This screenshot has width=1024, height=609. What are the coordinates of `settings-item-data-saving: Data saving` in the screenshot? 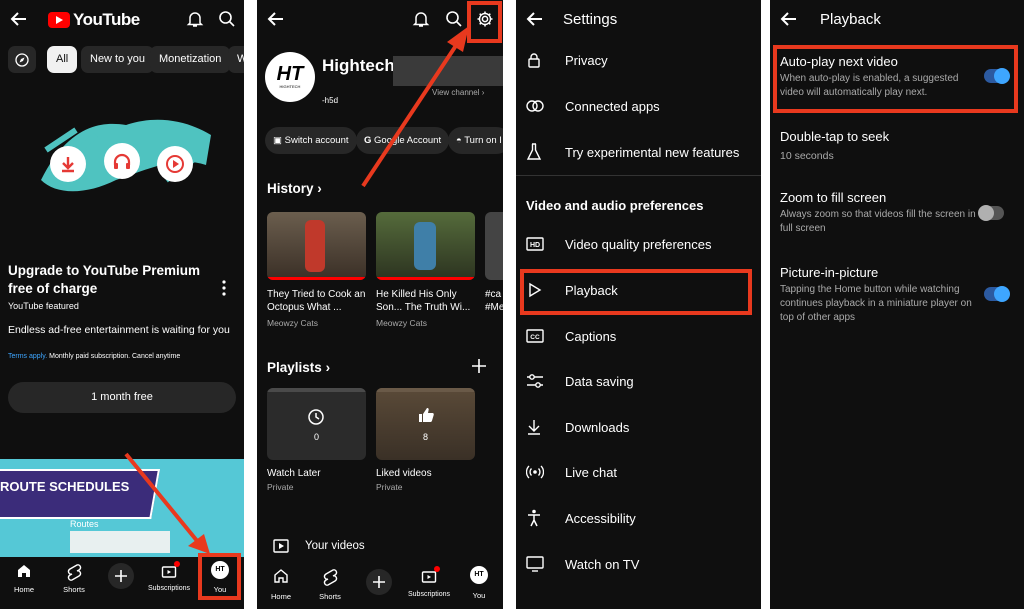 It's located at (641, 381).